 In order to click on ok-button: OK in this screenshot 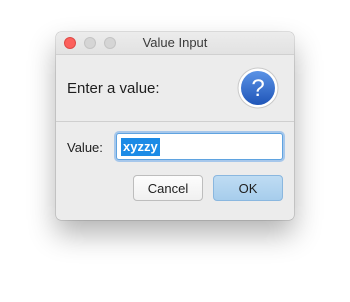, I will do `click(248, 188)`.